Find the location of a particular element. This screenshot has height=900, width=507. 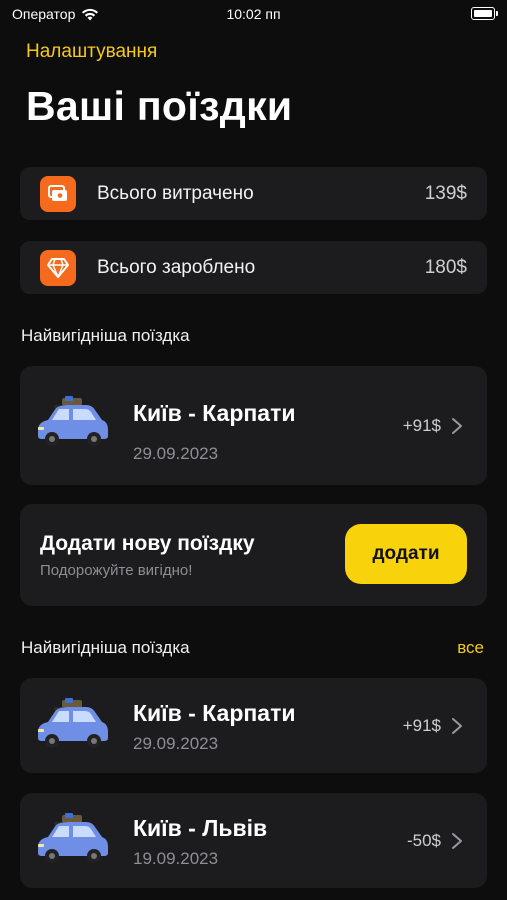

trip-list-item: Київ - Карпати 29.09.2023 +91$ is located at coordinates (253, 725).